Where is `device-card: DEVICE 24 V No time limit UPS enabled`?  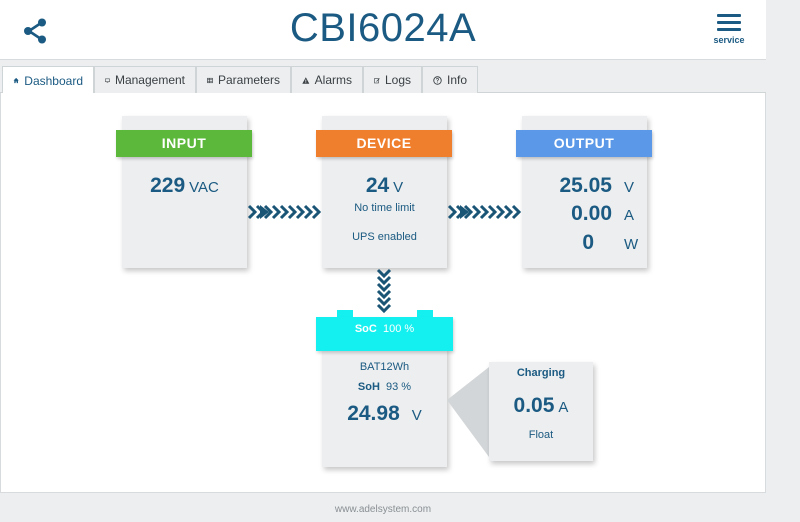 device-card: DEVICE 24 V No time limit UPS enabled is located at coordinates (384, 192).